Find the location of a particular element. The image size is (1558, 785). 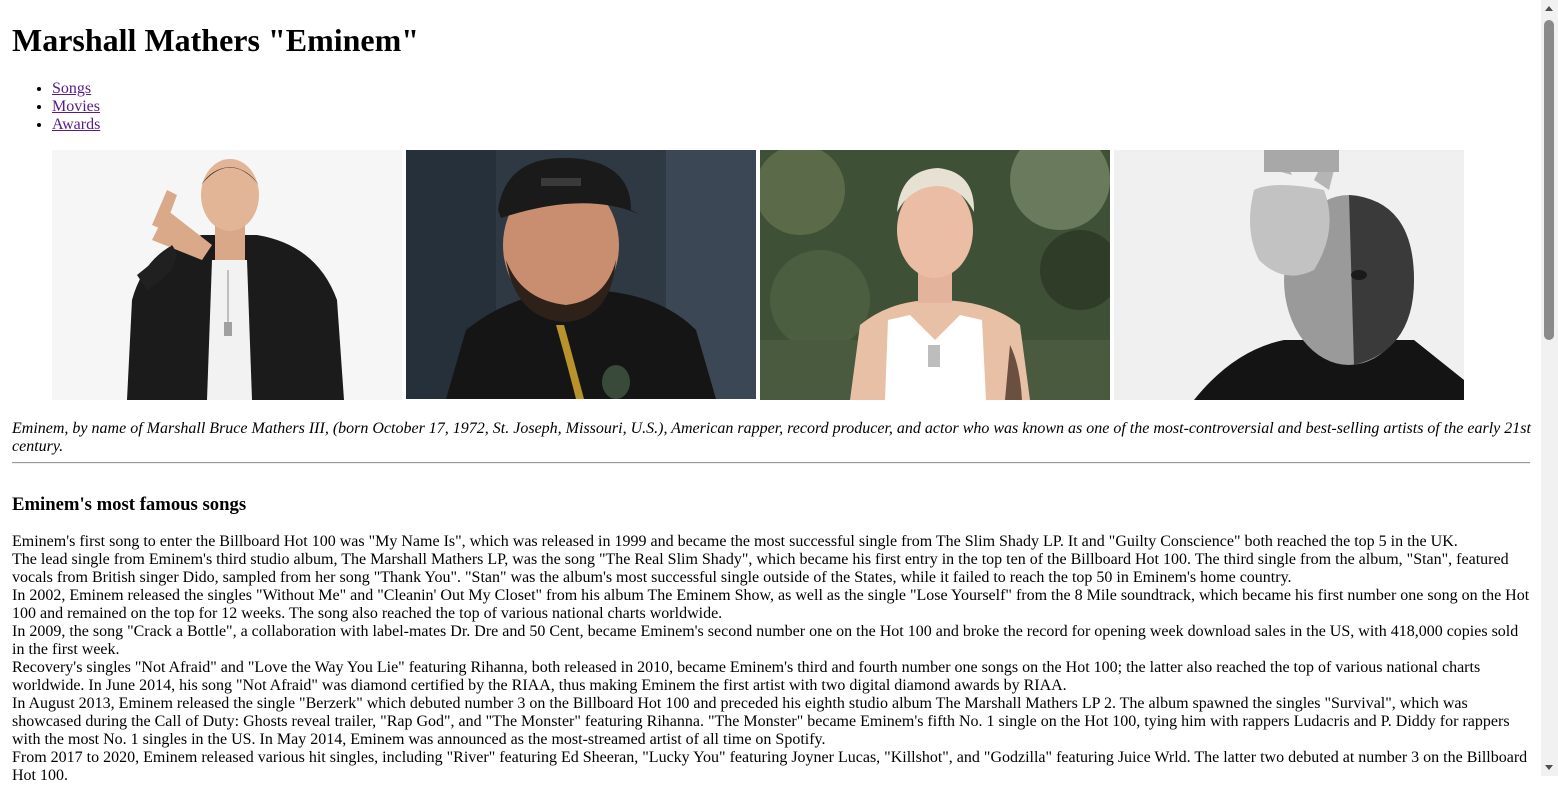

songs-heading: Eminem's most famous songs is located at coordinates (129, 504).